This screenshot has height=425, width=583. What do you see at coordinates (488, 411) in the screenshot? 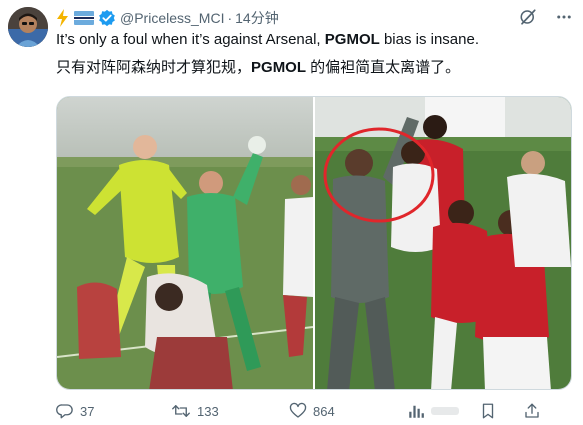
I see `bookmark-icon` at bounding box center [488, 411].